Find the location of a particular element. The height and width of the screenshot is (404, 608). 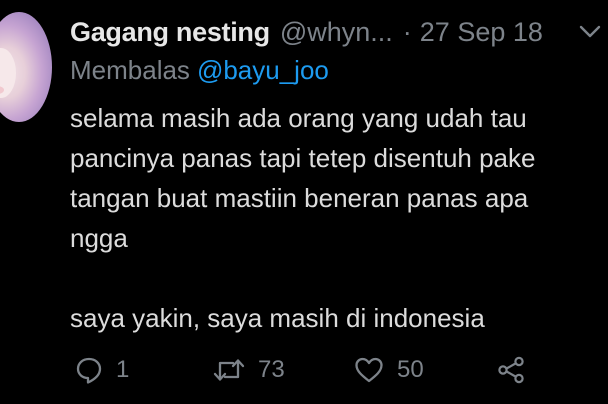

reply-mention-link: @bayu_joo is located at coordinates (263, 70).